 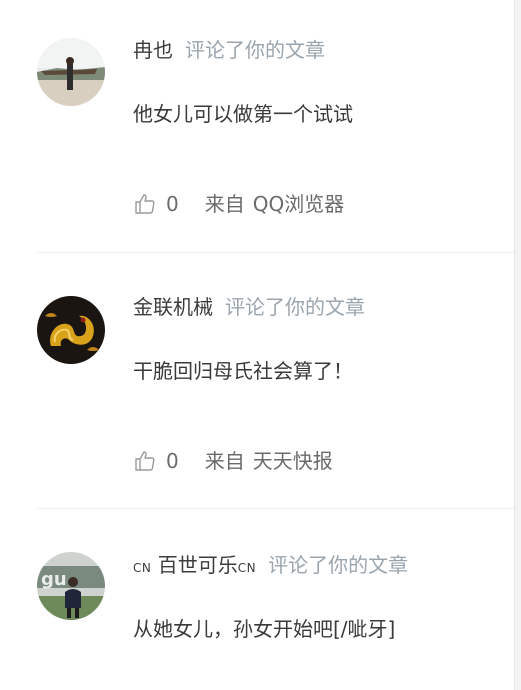 I want to click on comment-header: 金联机械 评论了你的文章, so click(x=249, y=307).